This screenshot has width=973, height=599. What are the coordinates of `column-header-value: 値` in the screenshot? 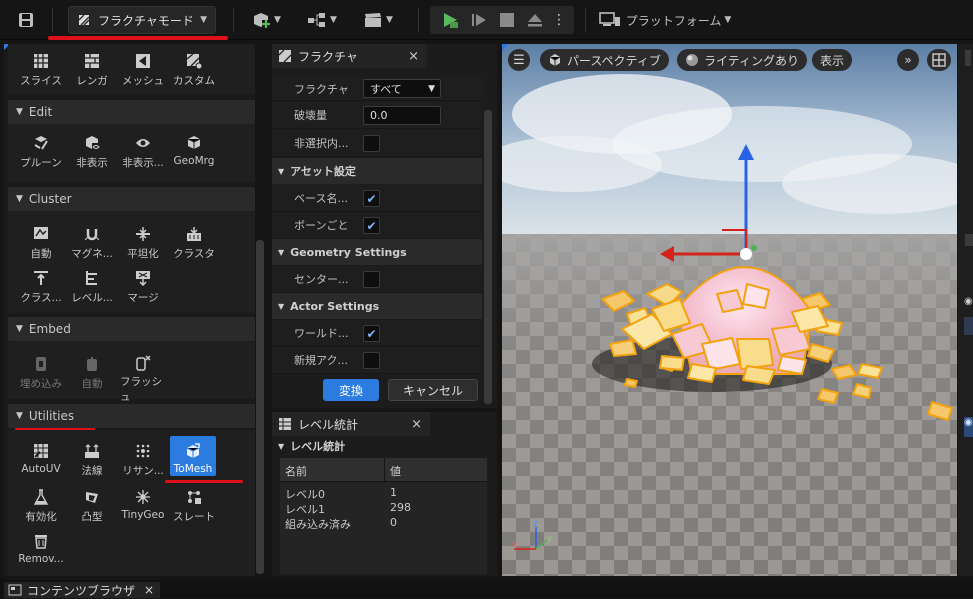 It's located at (395, 471).